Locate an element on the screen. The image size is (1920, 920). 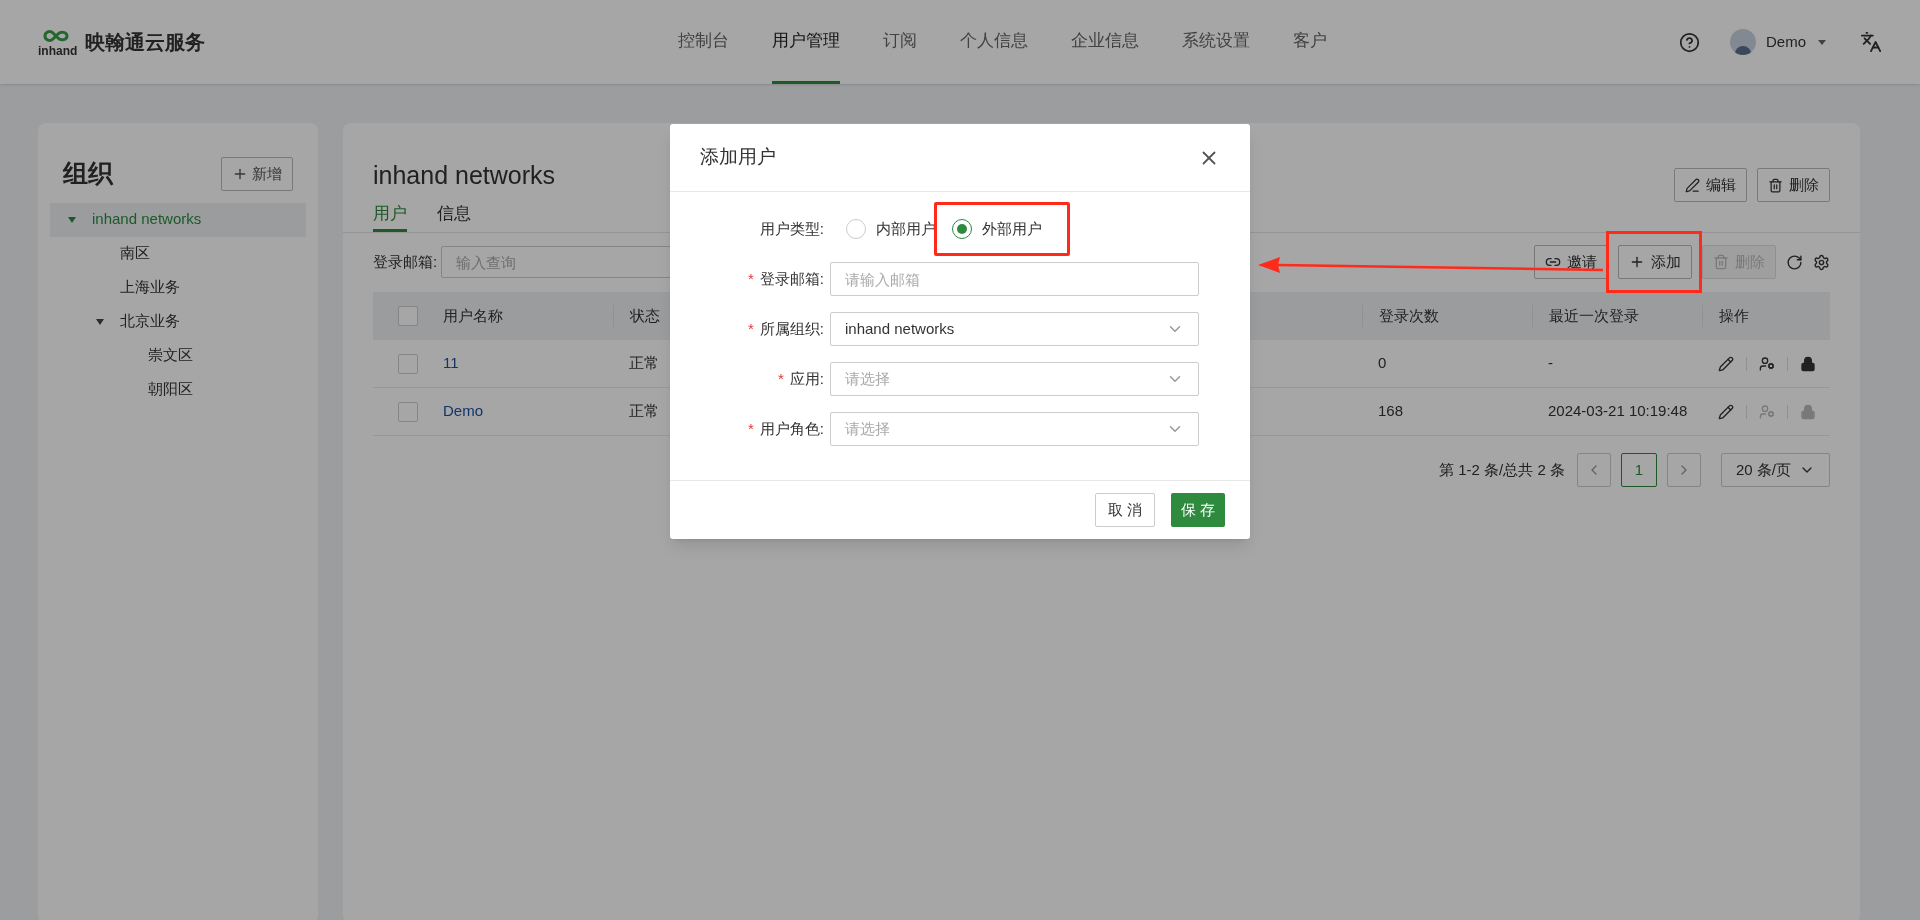
user-name-link: 11 is located at coordinates (528, 363).